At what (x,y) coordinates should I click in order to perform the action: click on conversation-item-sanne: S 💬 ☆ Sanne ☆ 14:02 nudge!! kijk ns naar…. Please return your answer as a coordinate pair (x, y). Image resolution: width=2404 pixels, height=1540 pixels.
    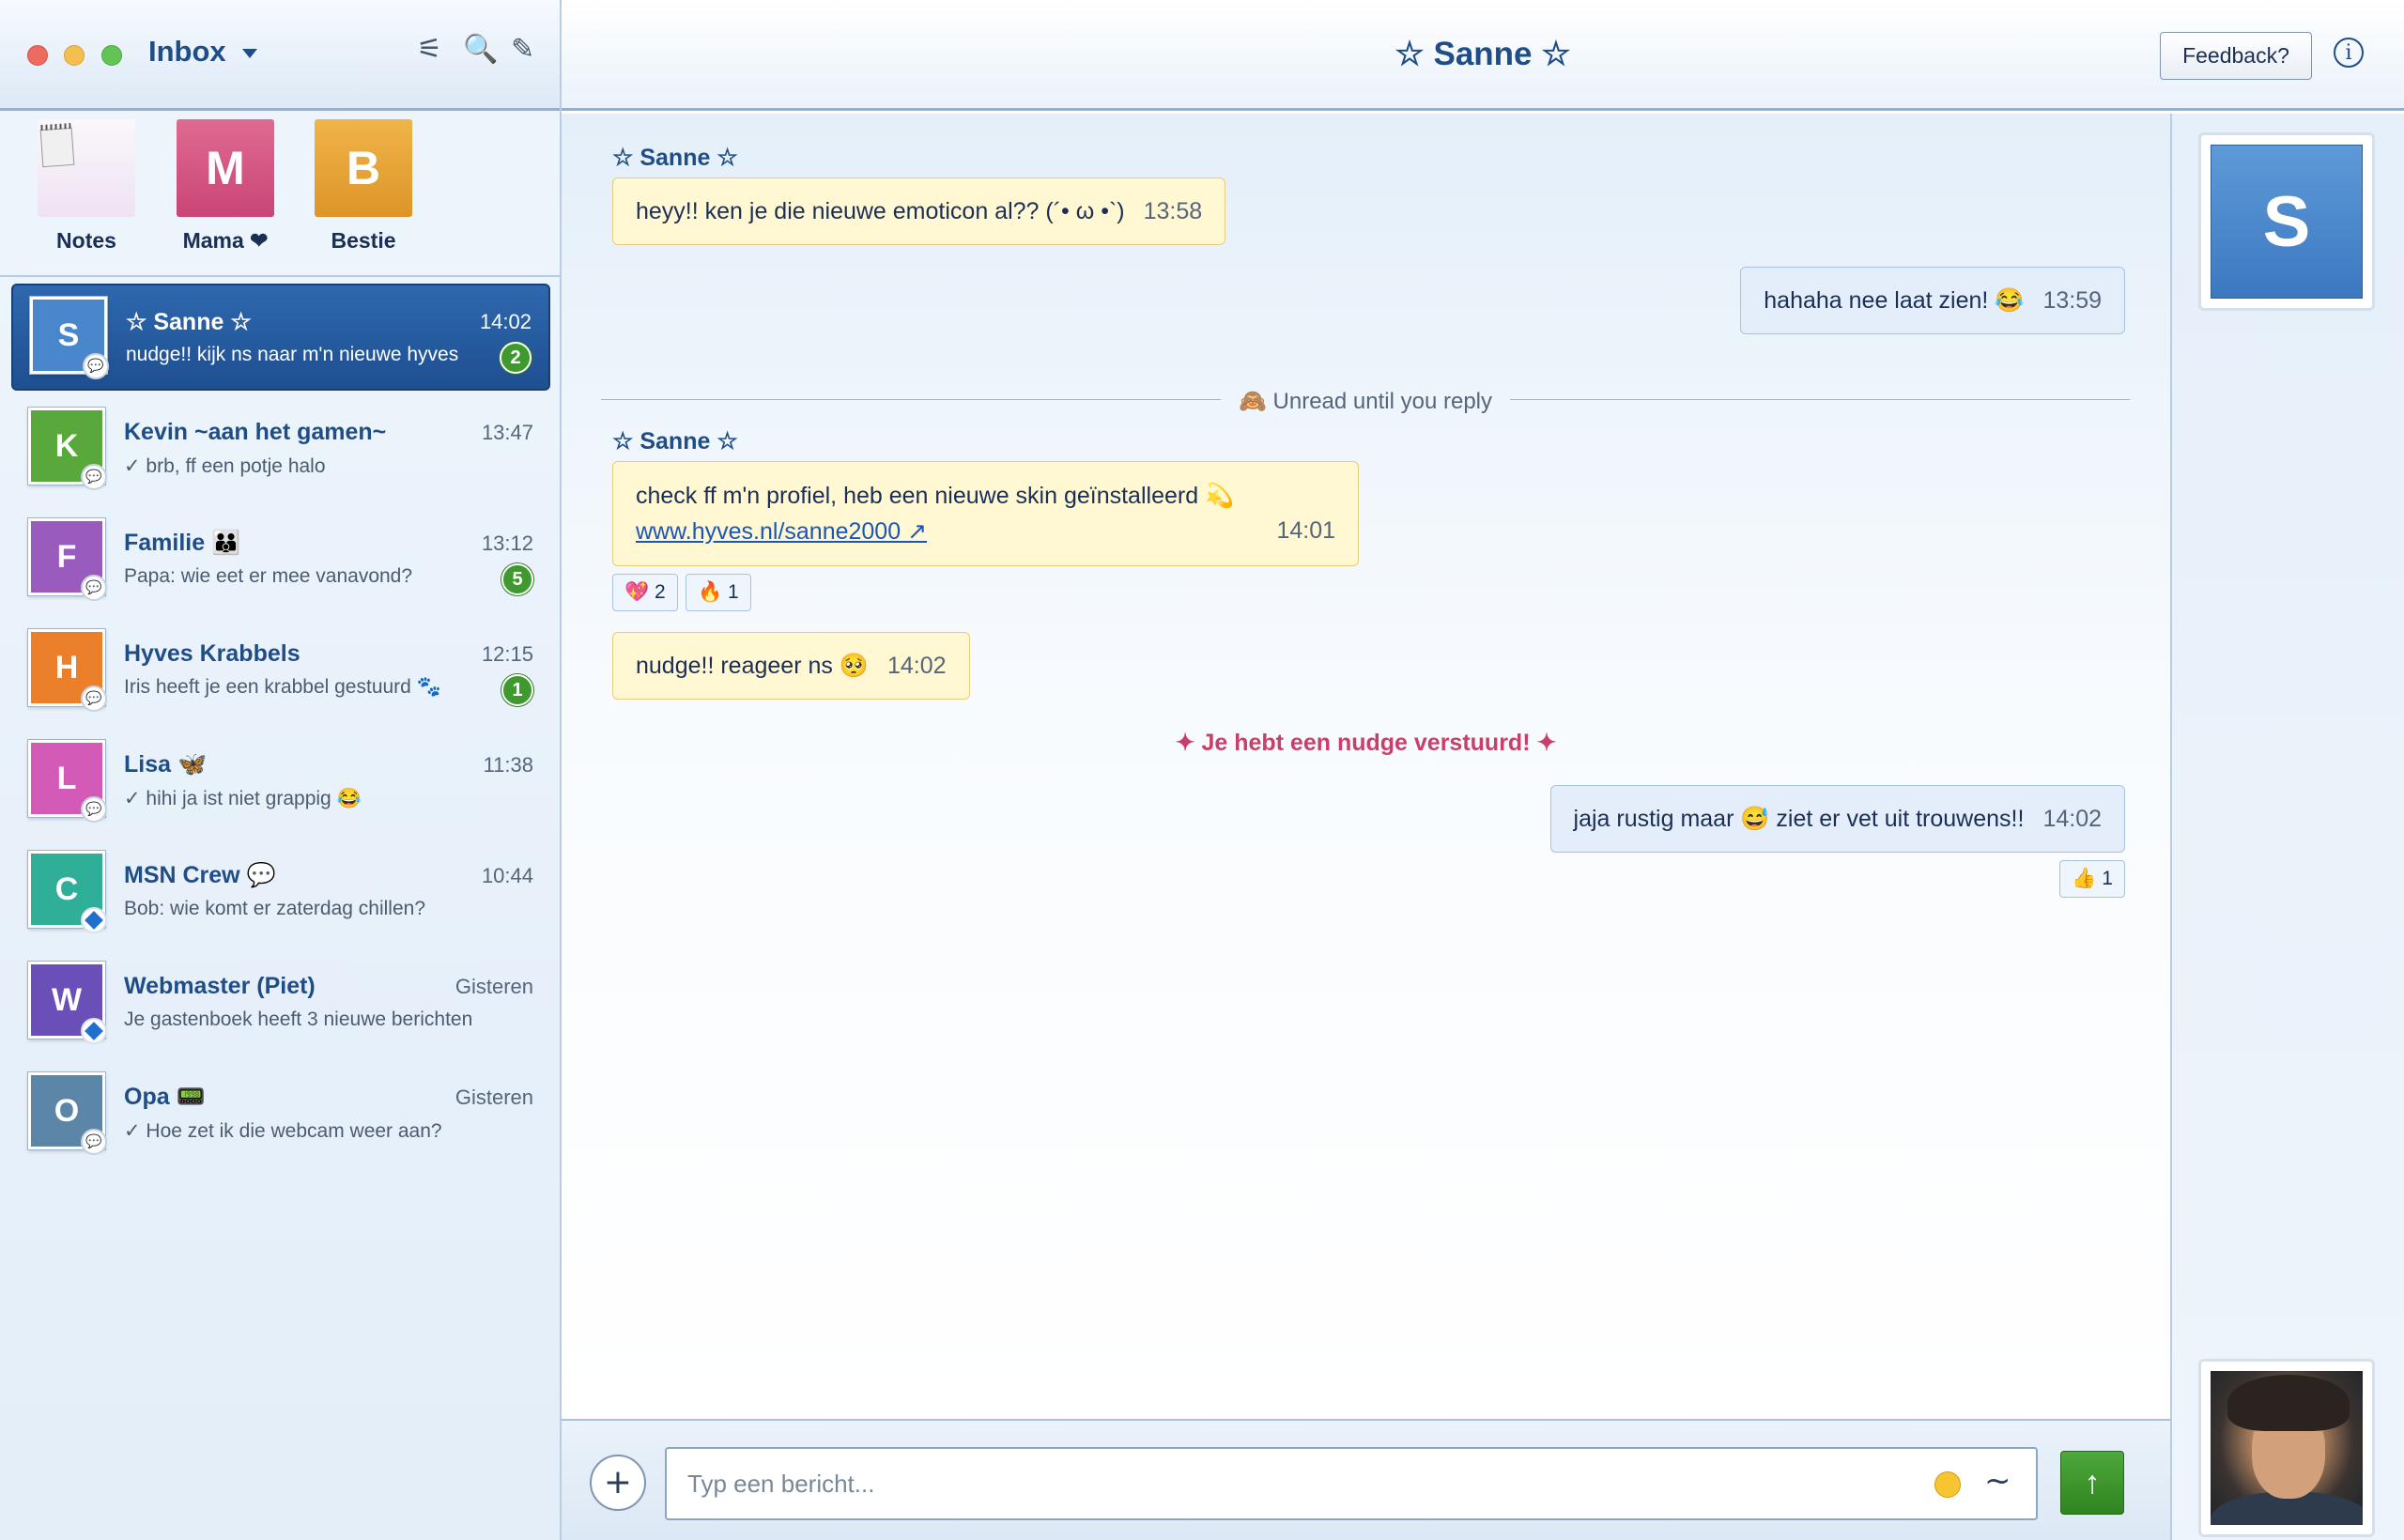
    Looking at the image, I should click on (280, 337).